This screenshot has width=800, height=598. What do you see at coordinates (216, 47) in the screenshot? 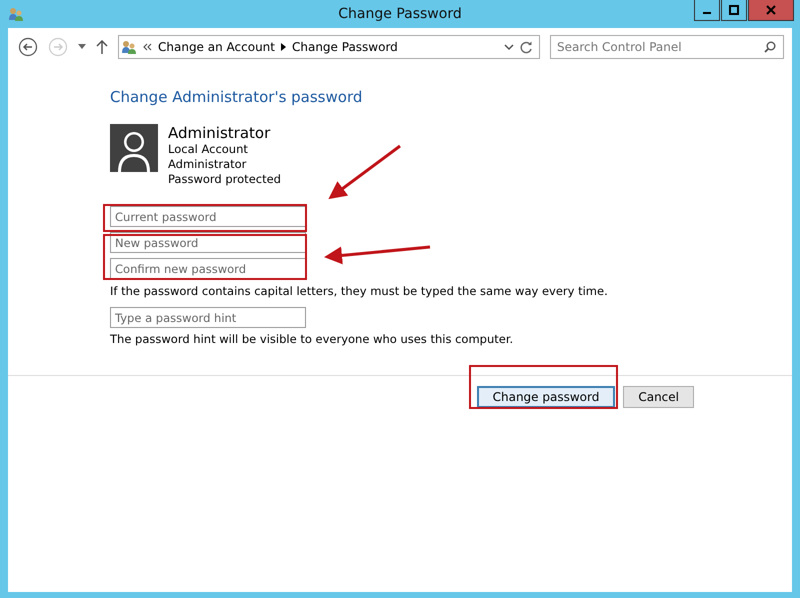
I see `breadcrumb: Change an Account` at bounding box center [216, 47].